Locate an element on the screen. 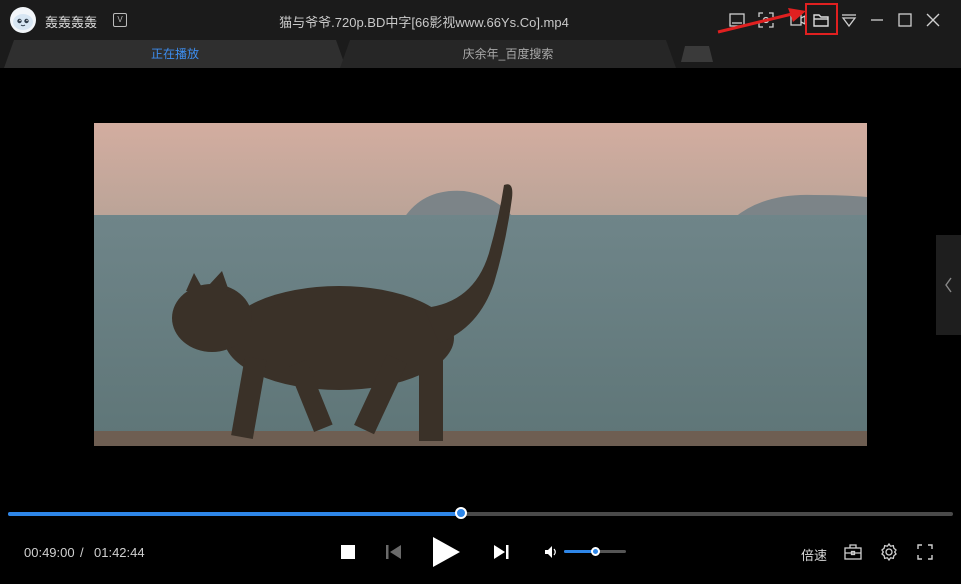 The image size is (961, 584). volume-handle is located at coordinates (595, 551).